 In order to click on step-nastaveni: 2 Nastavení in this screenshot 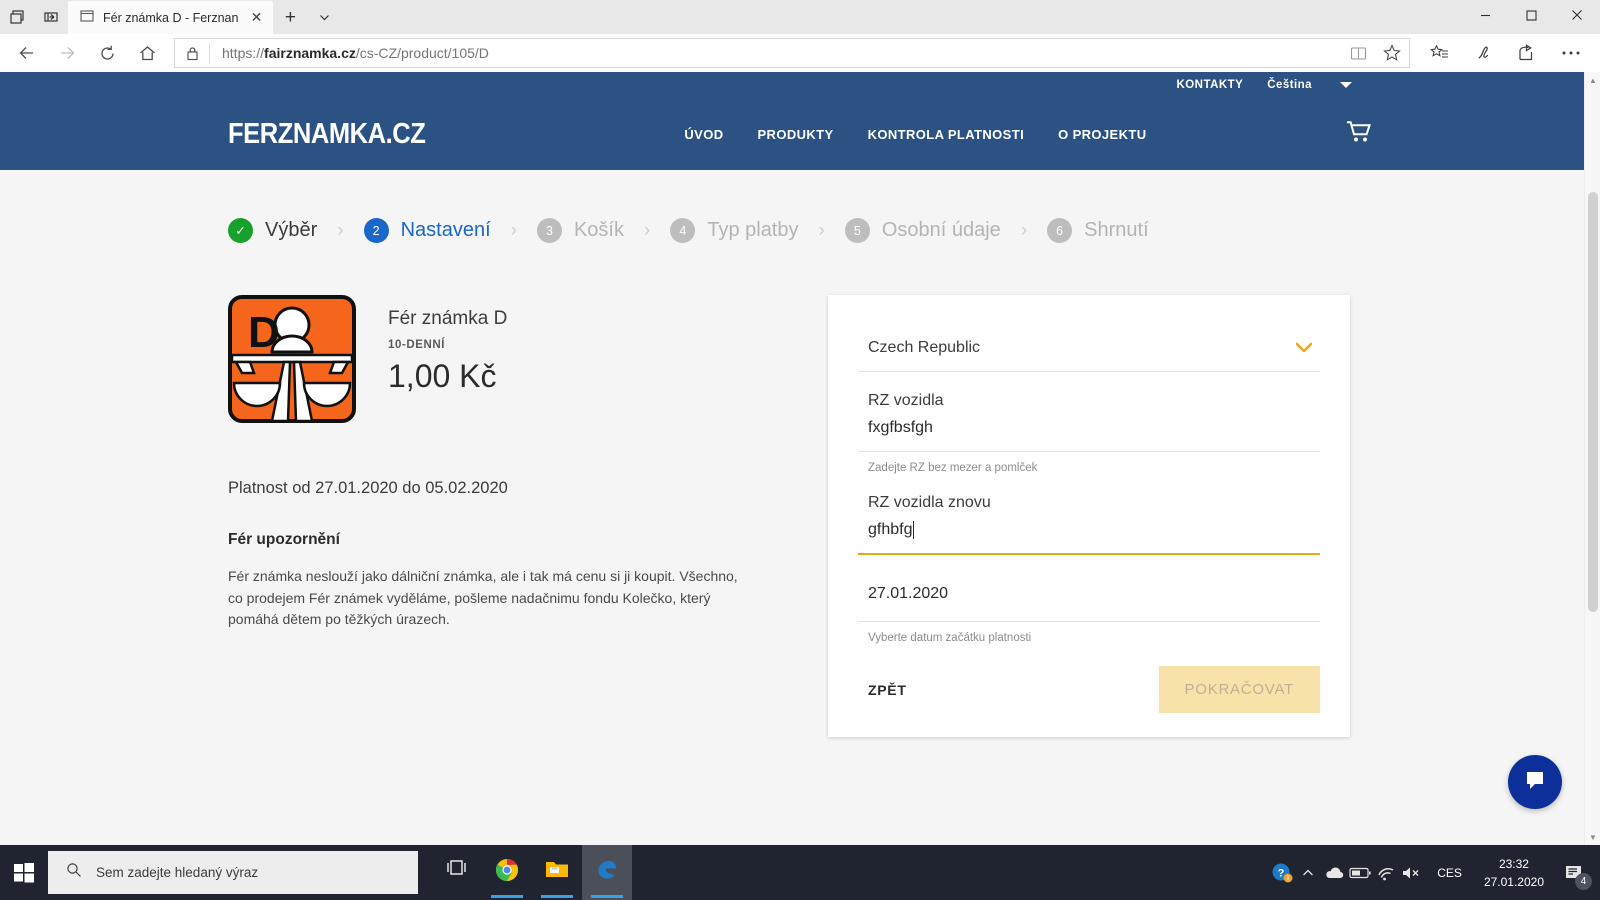, I will do `click(427, 230)`.